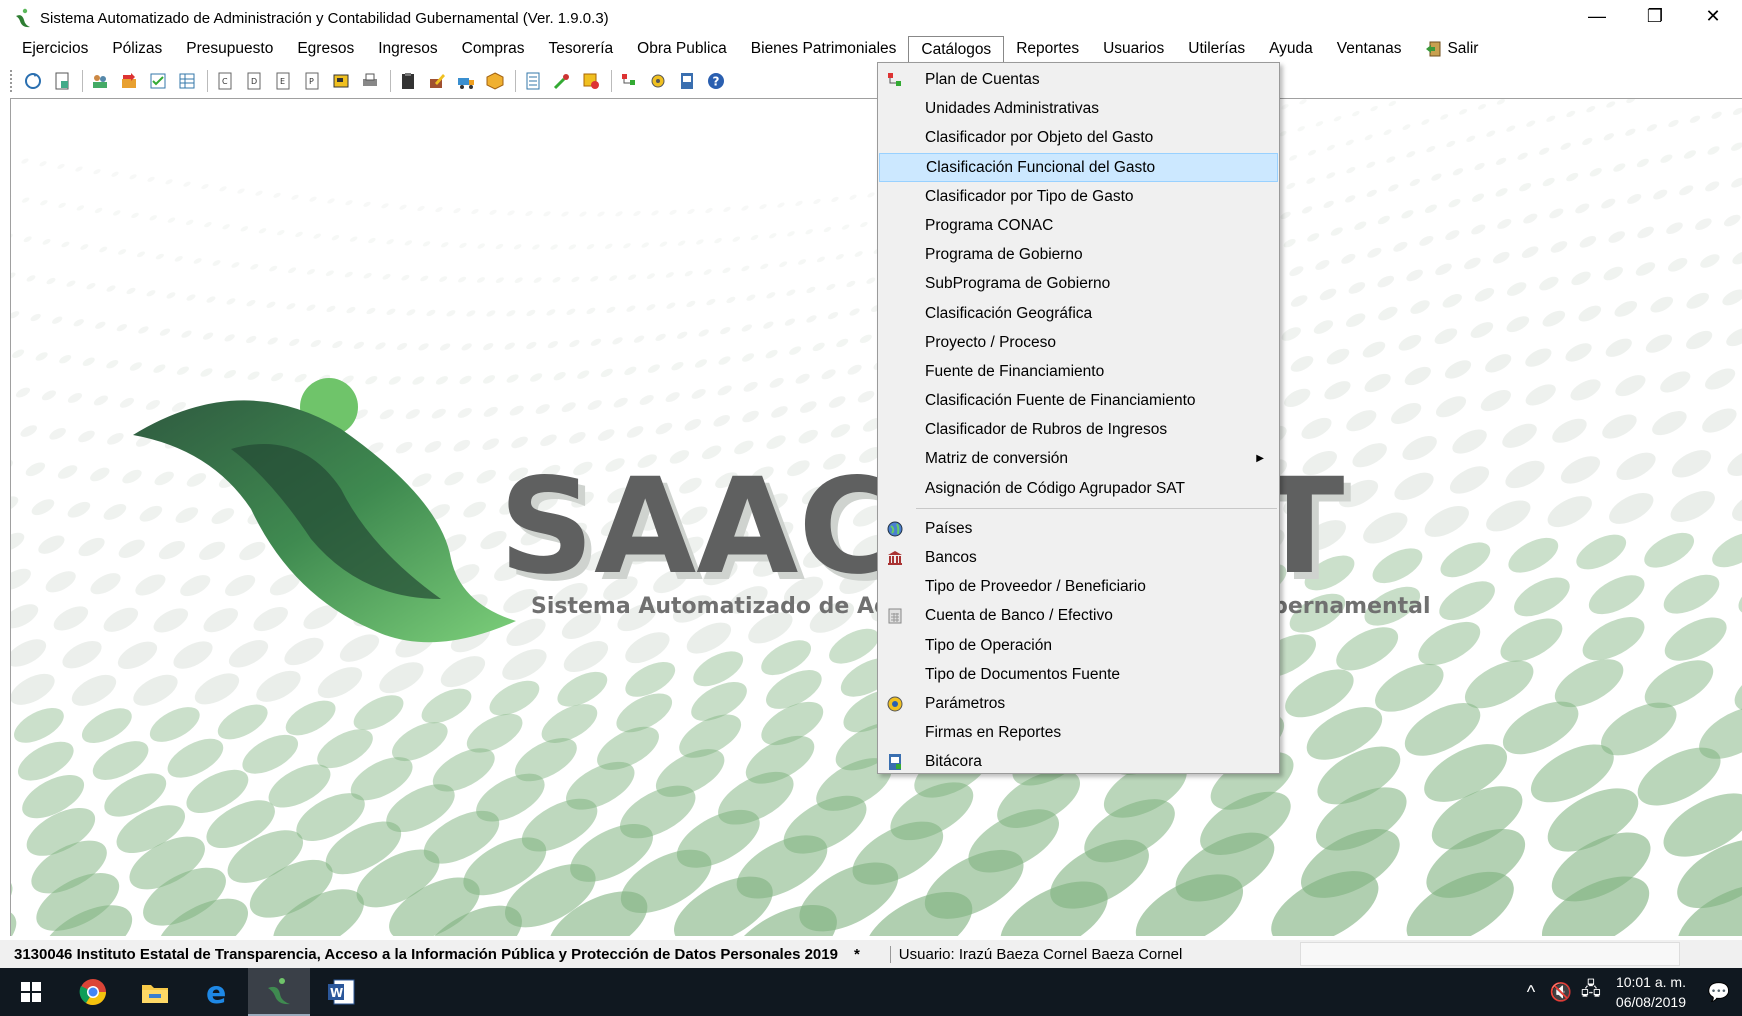  What do you see at coordinates (533, 81) in the screenshot?
I see `list-icon` at bounding box center [533, 81].